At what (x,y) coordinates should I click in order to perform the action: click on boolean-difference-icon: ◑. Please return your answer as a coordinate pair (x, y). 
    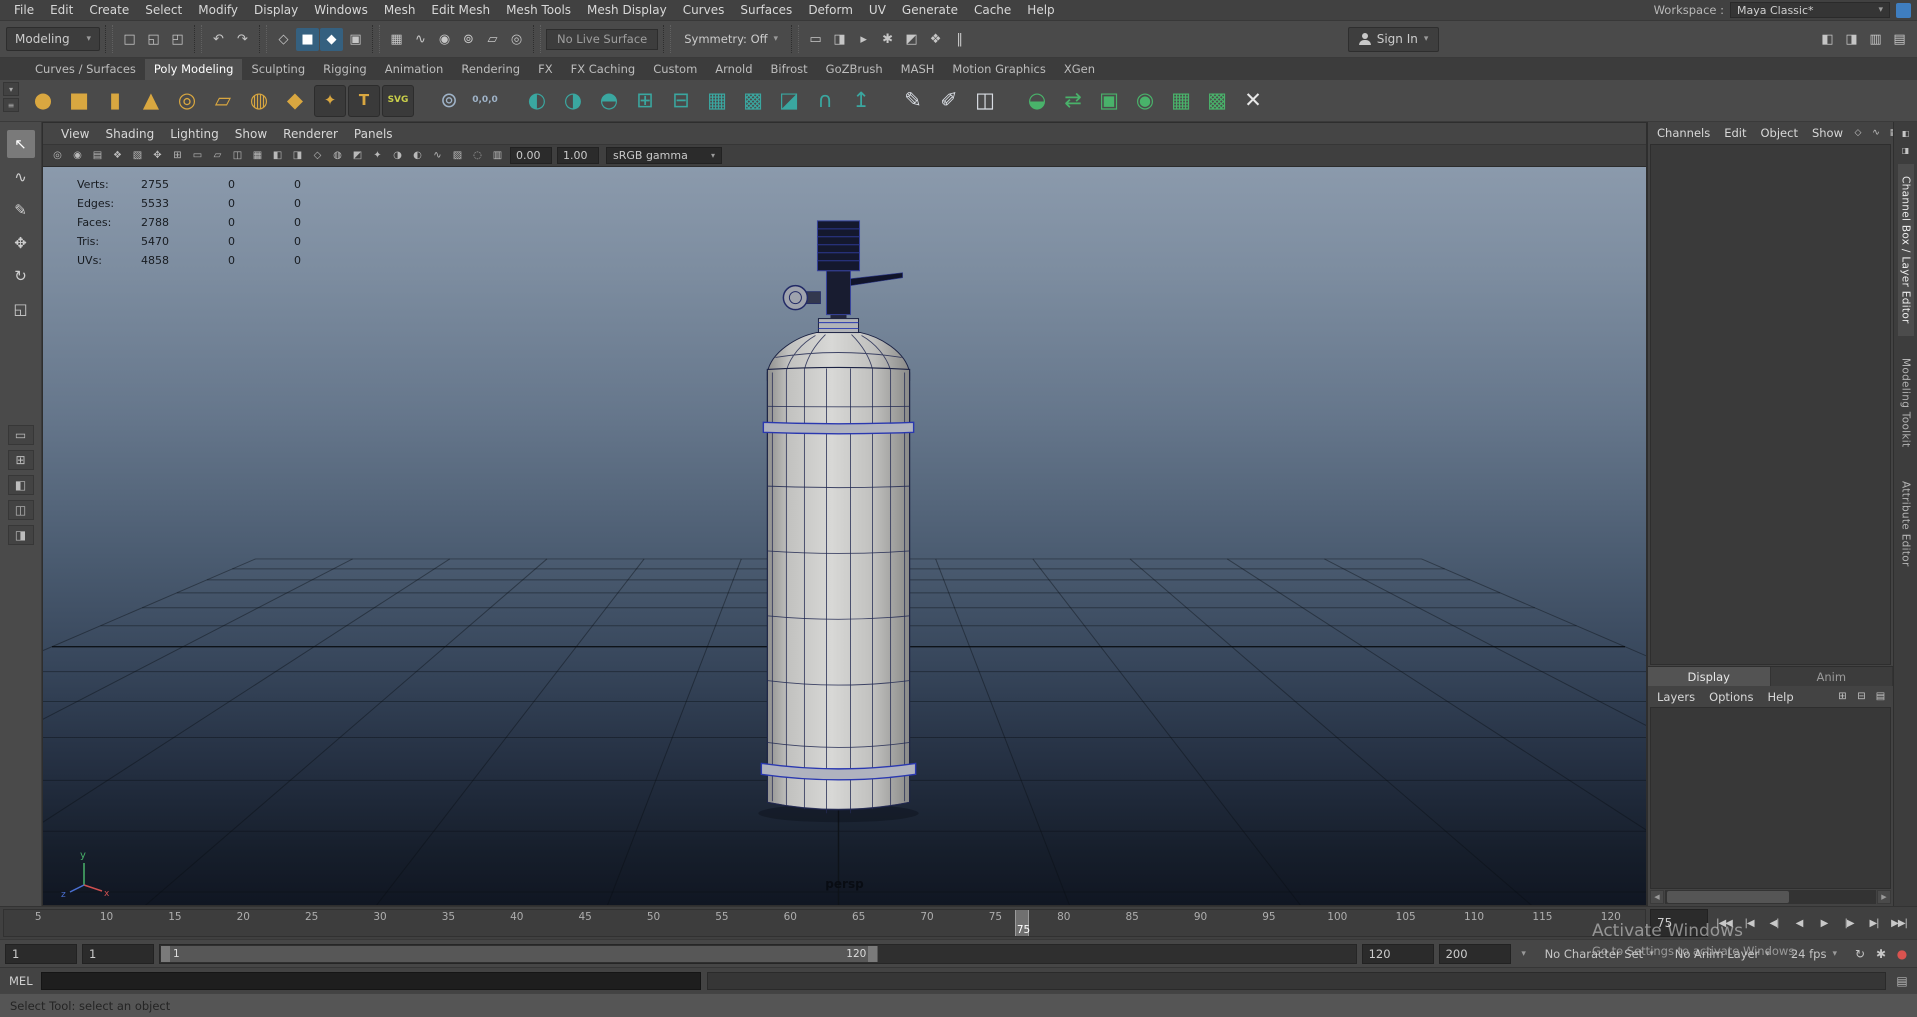
    Looking at the image, I should click on (573, 101).